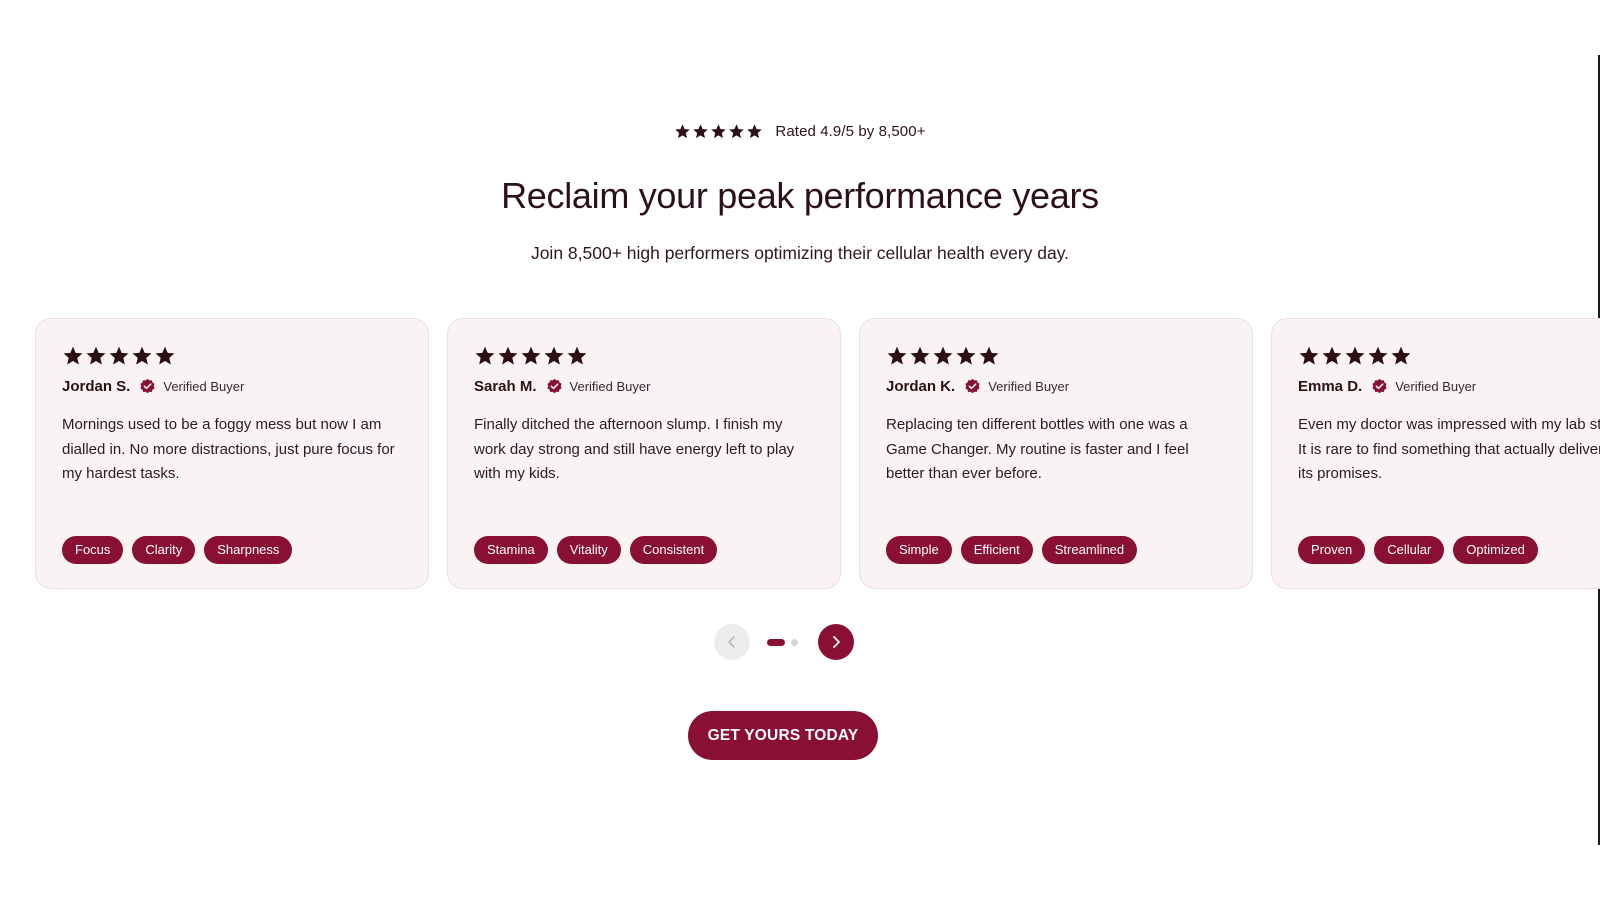 Image resolution: width=1600 pixels, height=900 pixels. I want to click on reviewer-row: Emma D. Verified Buyer, so click(1449, 386).